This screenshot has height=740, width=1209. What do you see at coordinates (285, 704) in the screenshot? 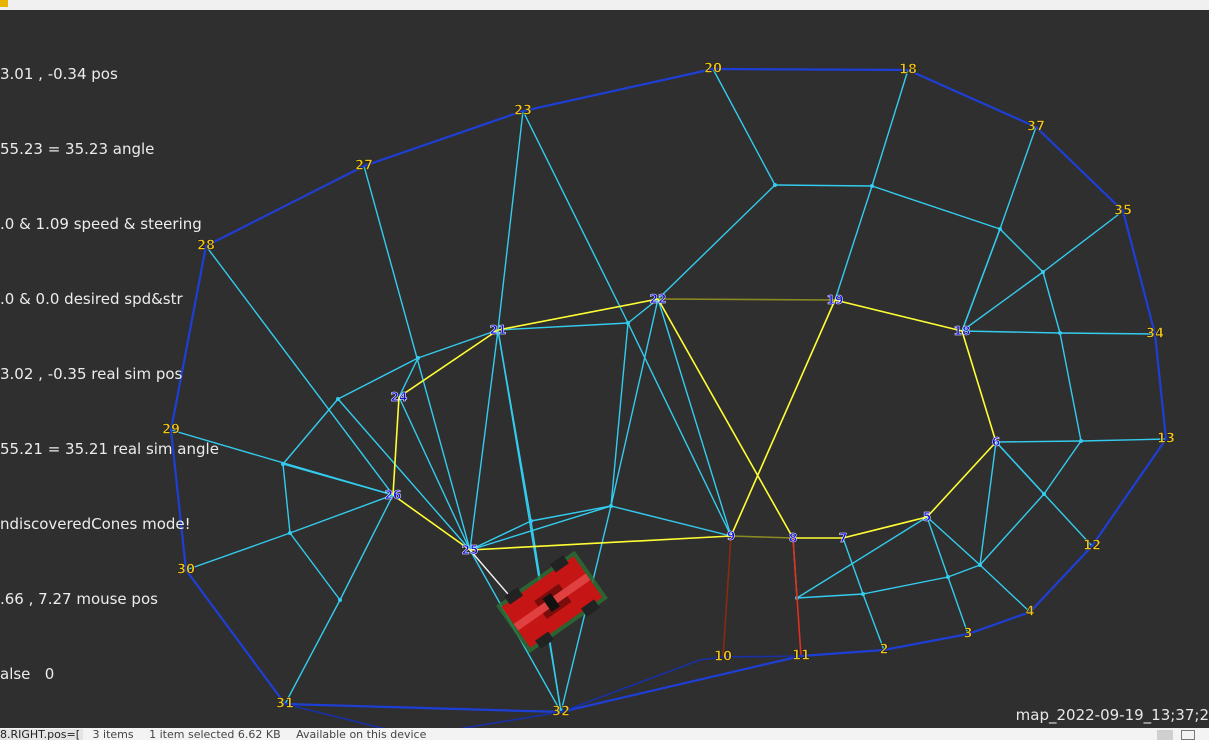
I see `cone-label-31: 31` at bounding box center [285, 704].